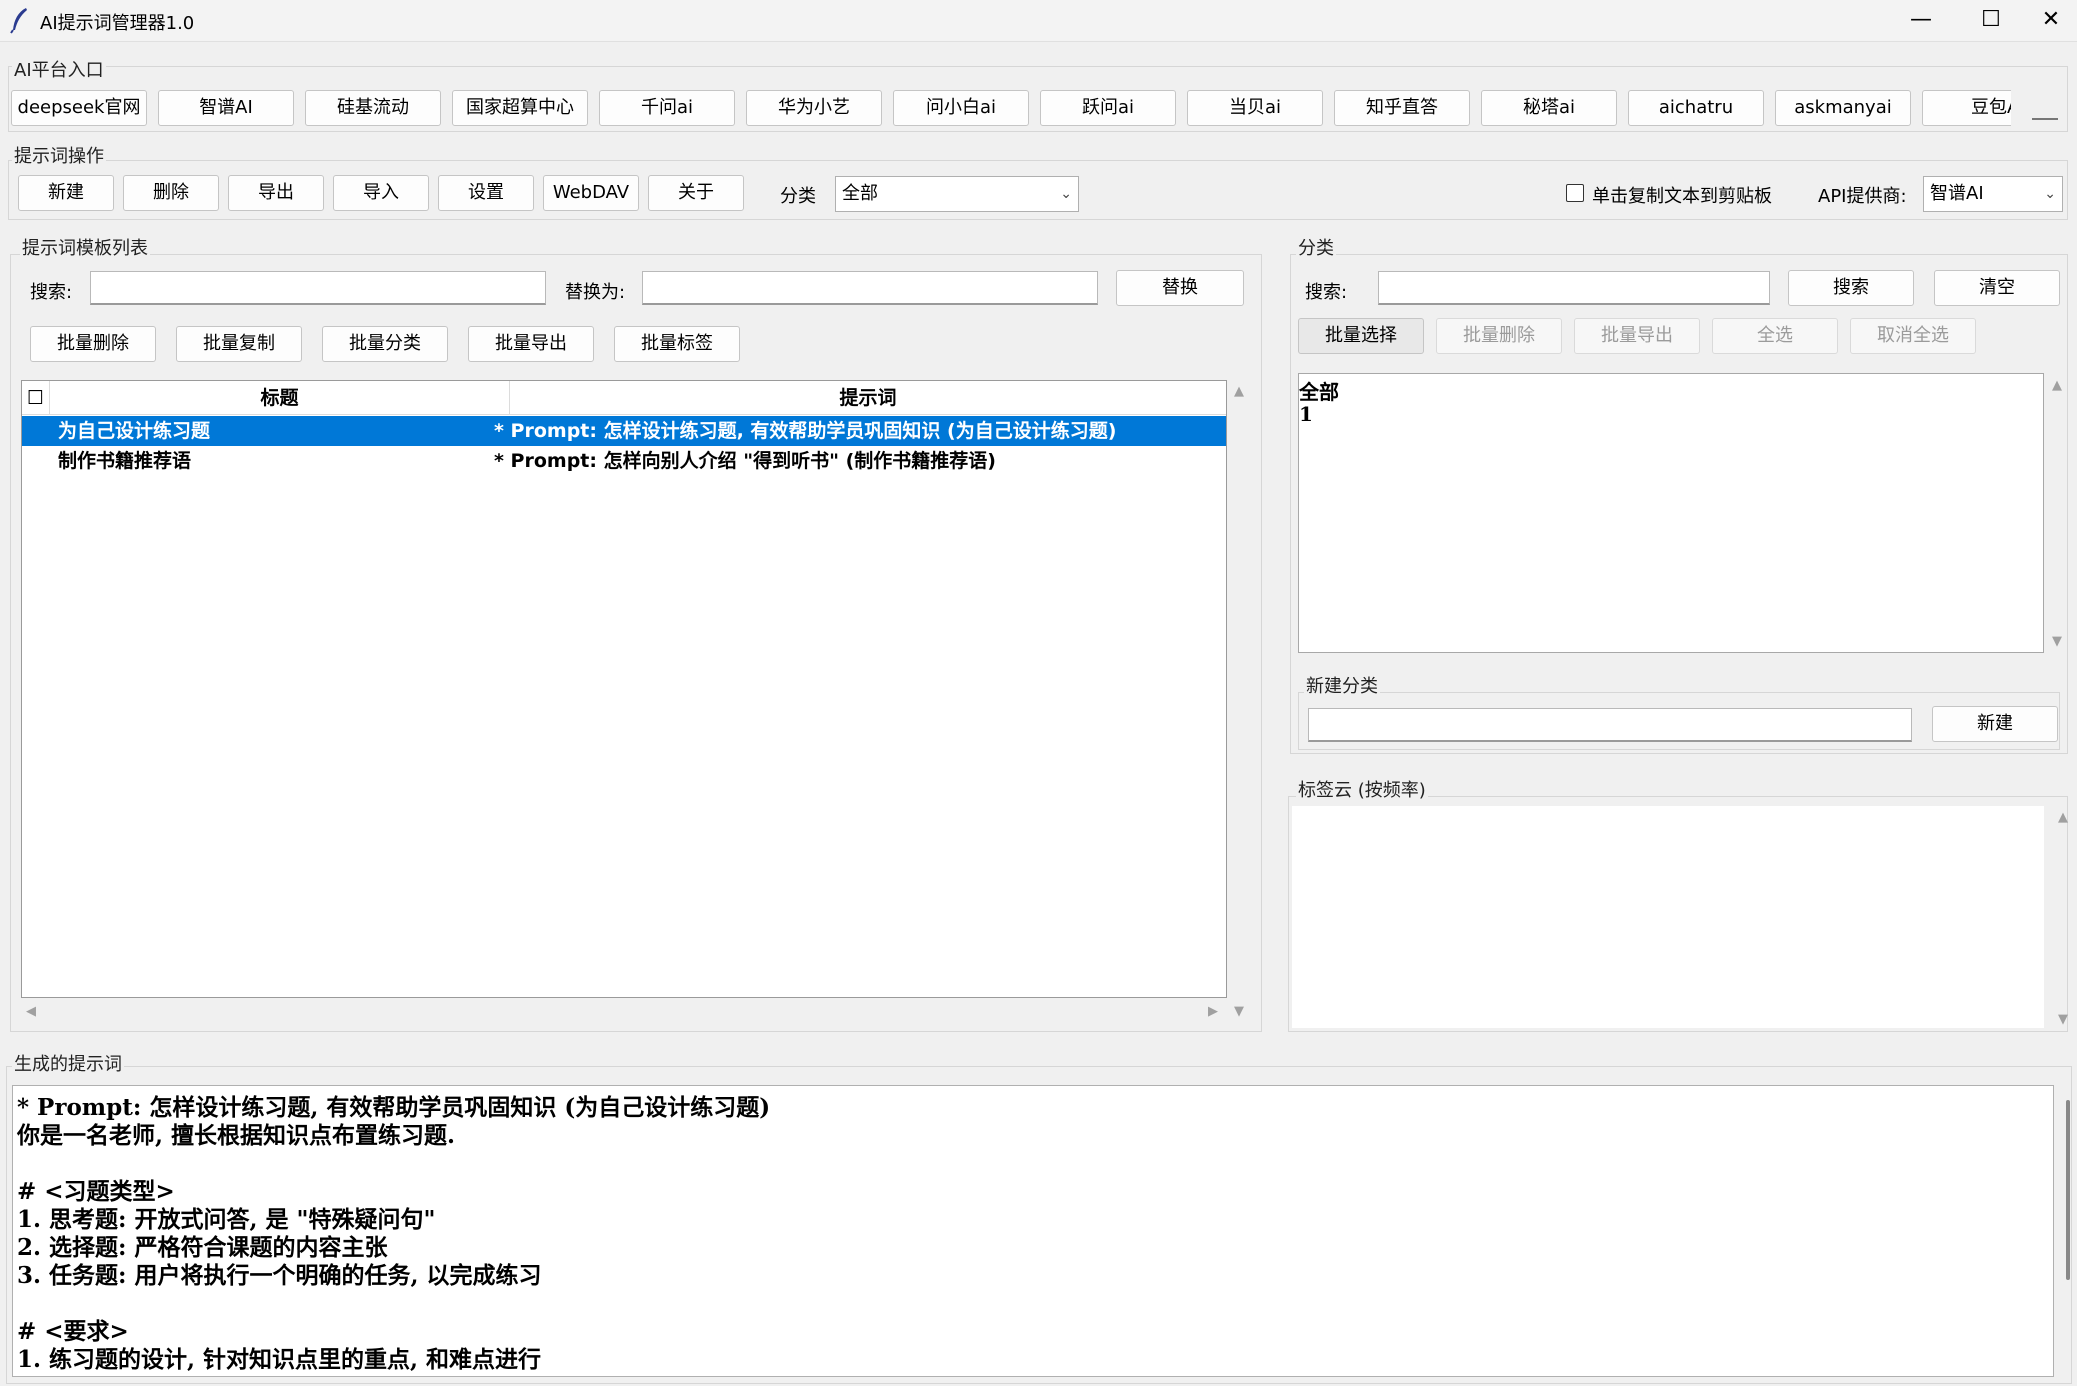 Image resolution: width=2077 pixels, height=1386 pixels. I want to click on platform-button-askmanyai: askmanyai, so click(1843, 108).